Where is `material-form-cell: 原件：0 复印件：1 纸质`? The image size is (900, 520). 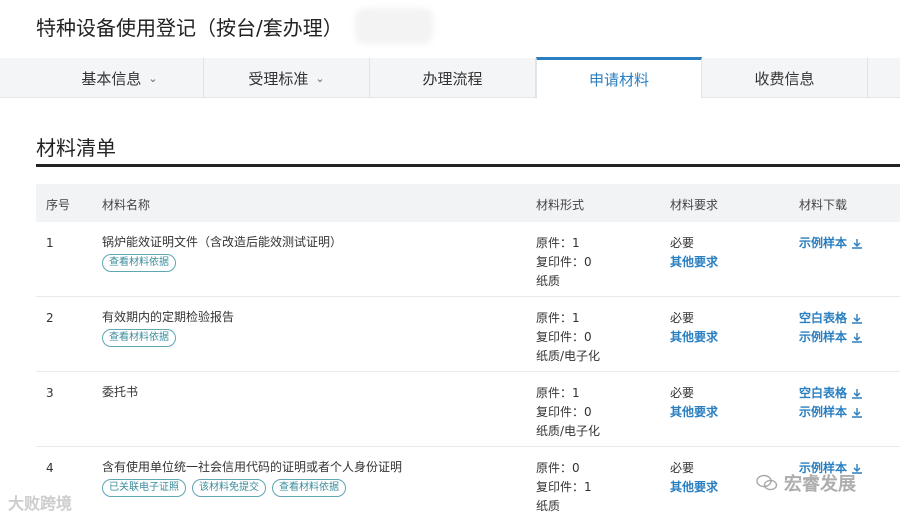 material-form-cell: 原件：0 复印件：1 纸质 is located at coordinates (564, 487).